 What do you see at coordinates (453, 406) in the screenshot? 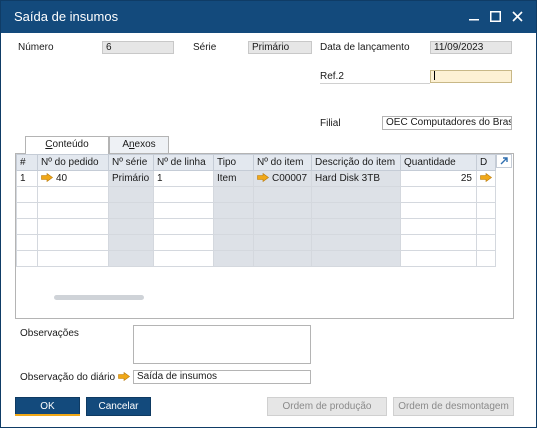
I see `disassembly-order-button: Ordem de desmontagem` at bounding box center [453, 406].